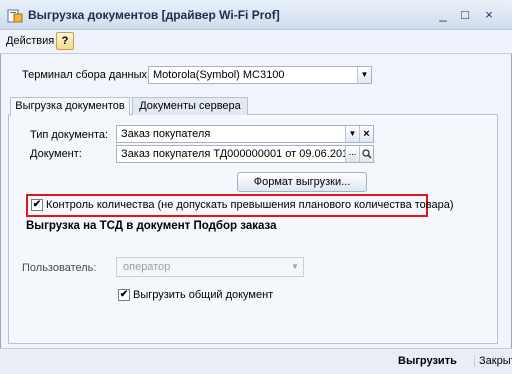 The image size is (512, 374). Describe the element at coordinates (219, 75) in the screenshot. I see `terminal-value: Motorola(Symbol) MC3100` at that location.